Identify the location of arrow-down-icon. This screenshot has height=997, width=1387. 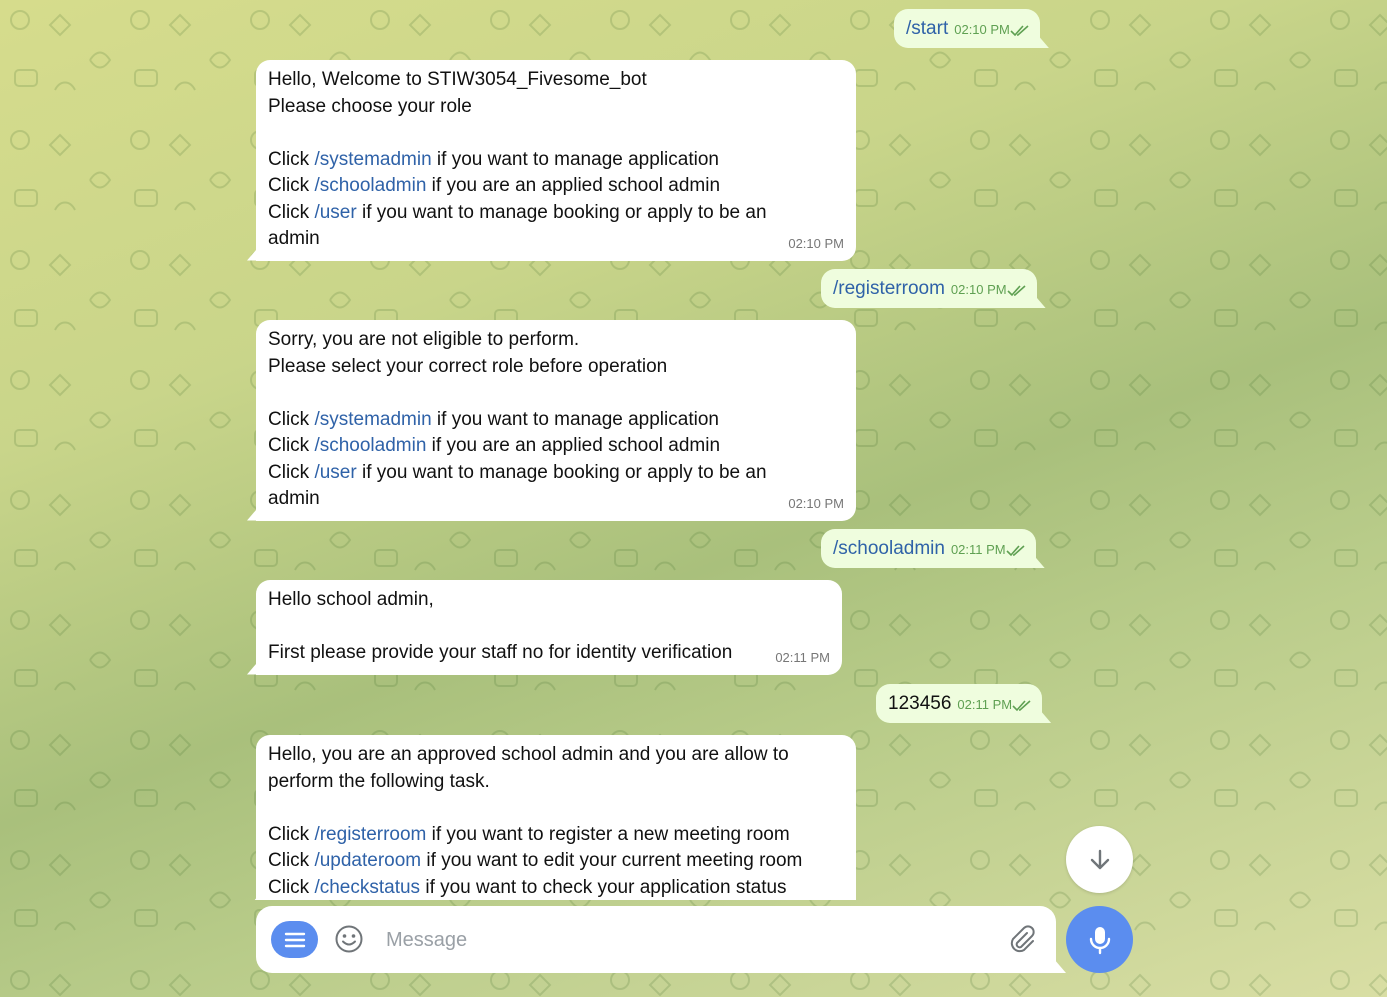
(1099, 859).